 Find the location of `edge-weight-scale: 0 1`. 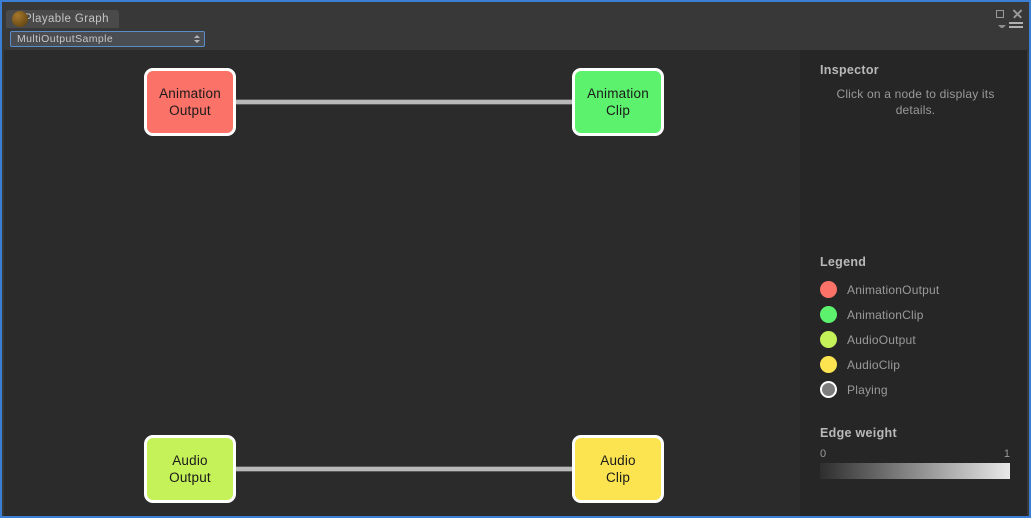

edge-weight-scale: 0 1 is located at coordinates (915, 455).